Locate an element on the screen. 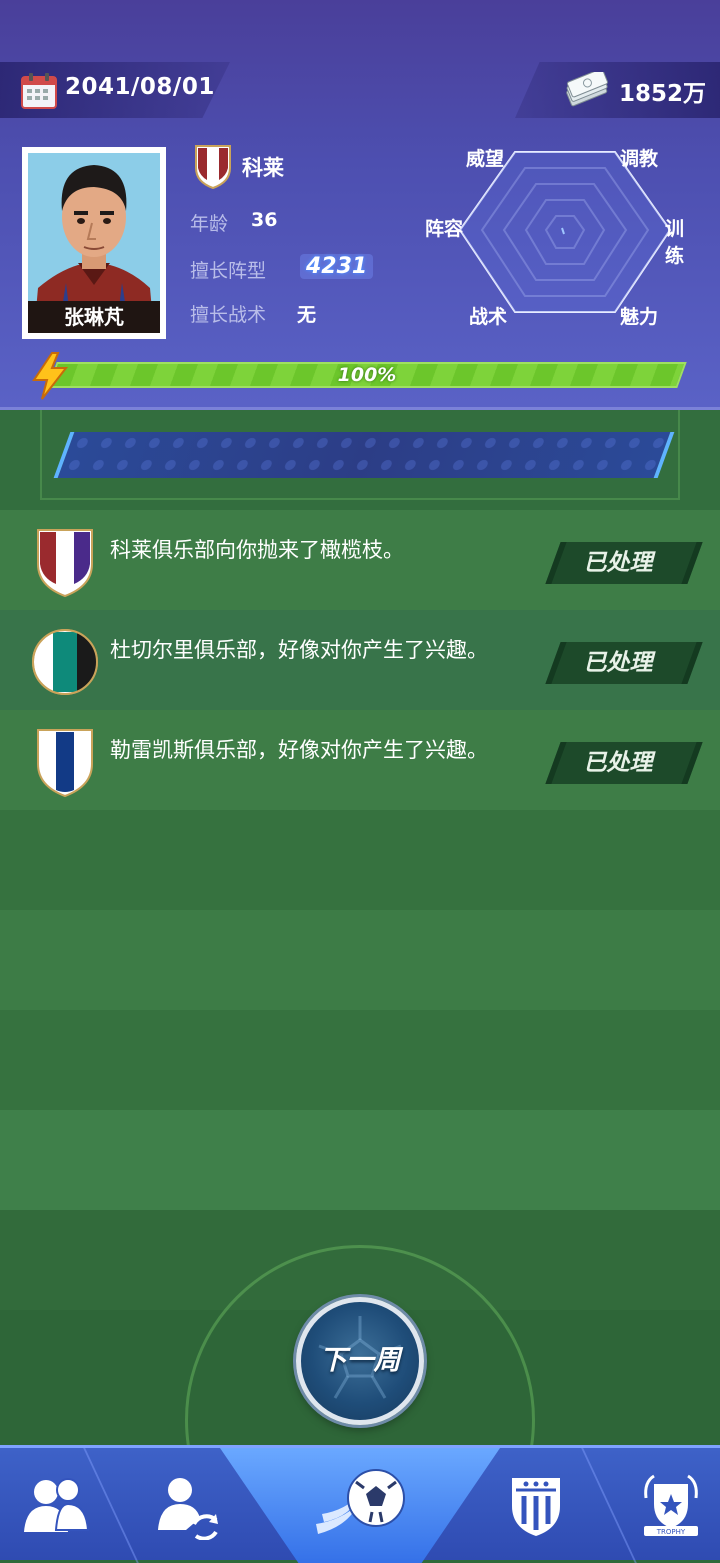  message-row: 杜切尔里俱乐部，好像对你产生了兴趣。 已处理 is located at coordinates (360, 660).